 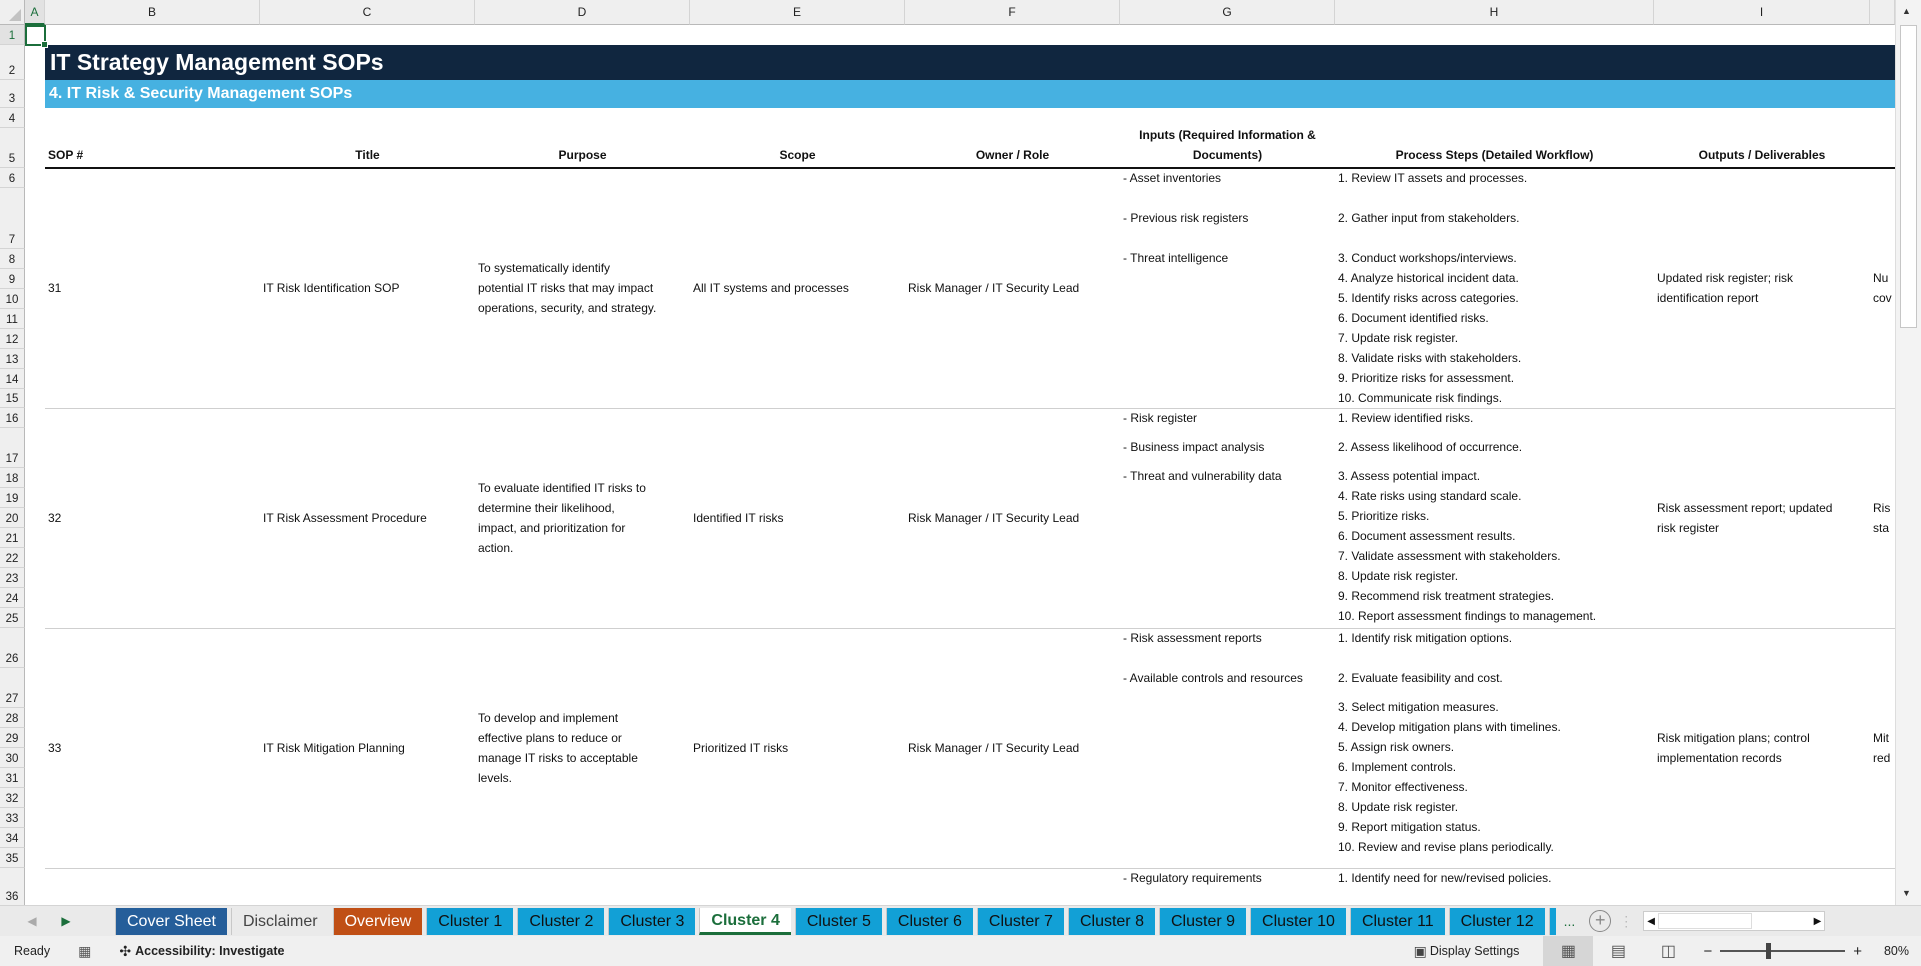 I want to click on row-header: 29, so click(x=12, y=738).